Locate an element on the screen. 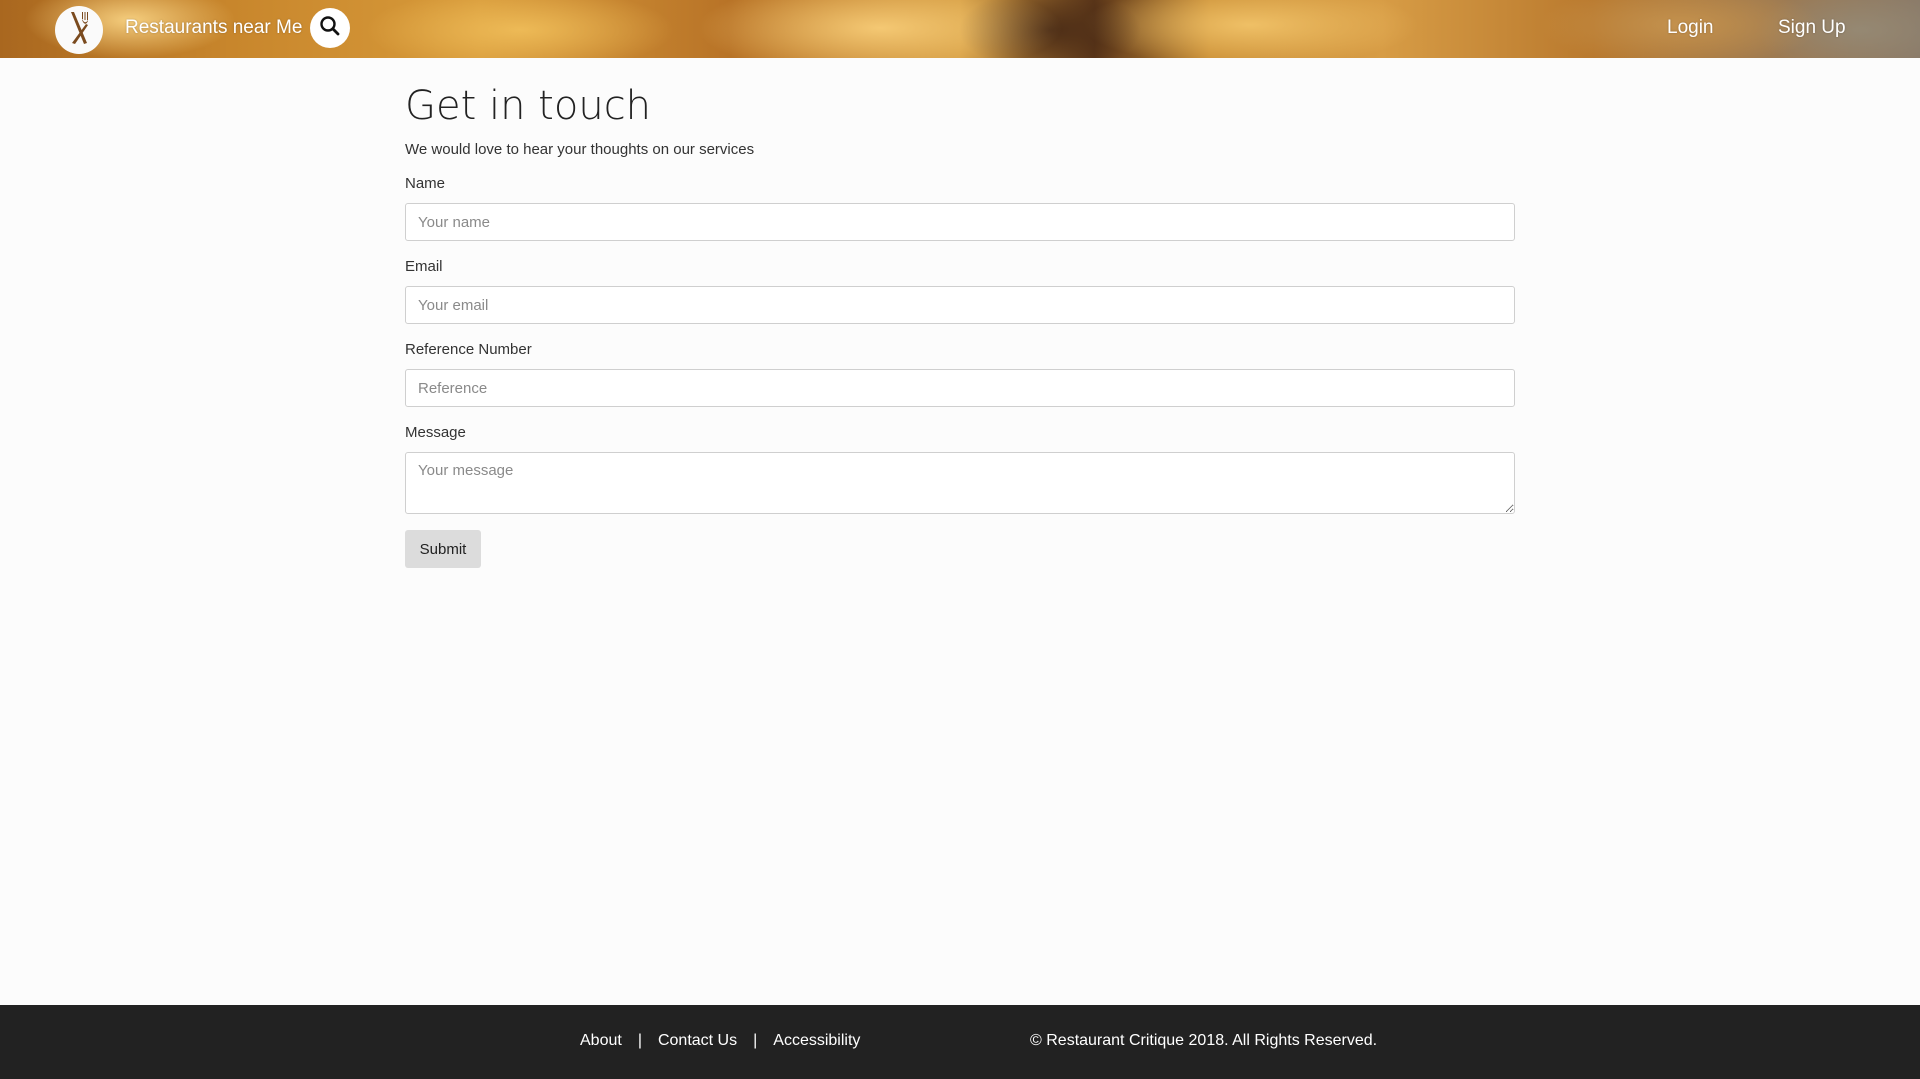 The height and width of the screenshot is (1079, 1920). footer-nav: About | Contact Us | Accessibility is located at coordinates (720, 1041).